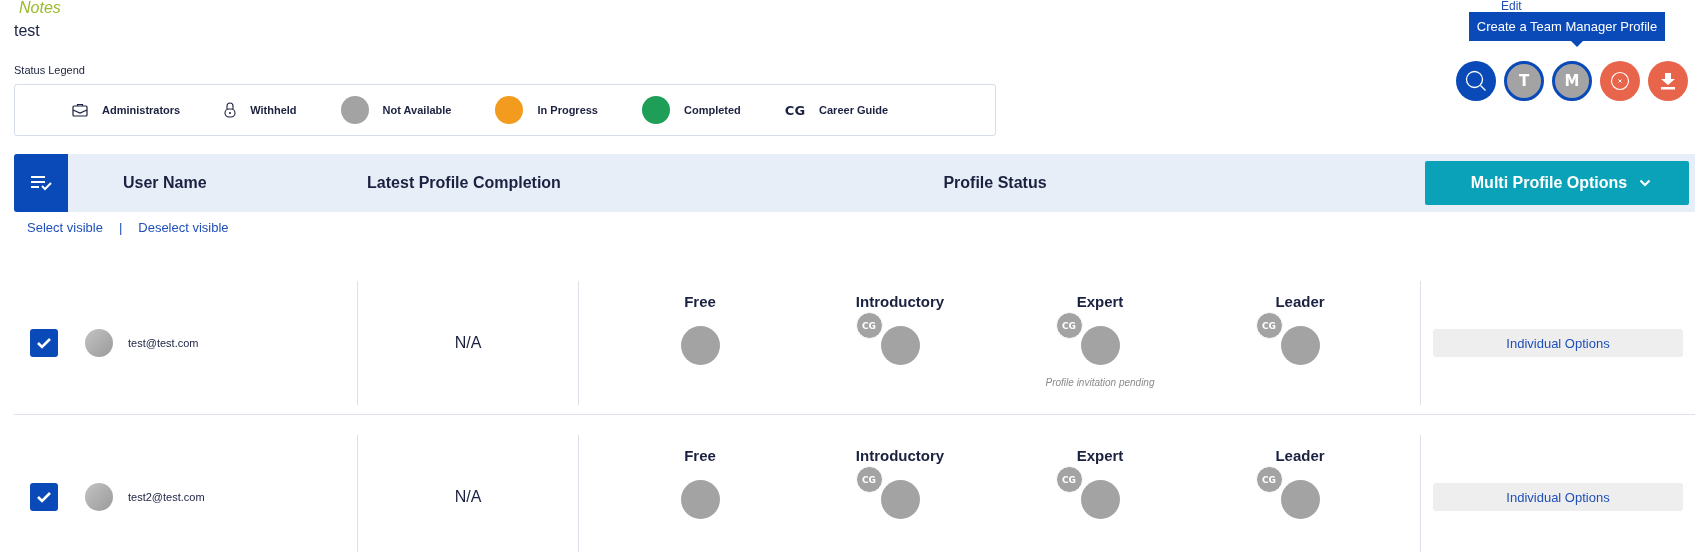 Image resolution: width=1707 pixels, height=552 pixels. Describe the element at coordinates (464, 183) in the screenshot. I see `column-header: Latest Profile Completion` at that location.